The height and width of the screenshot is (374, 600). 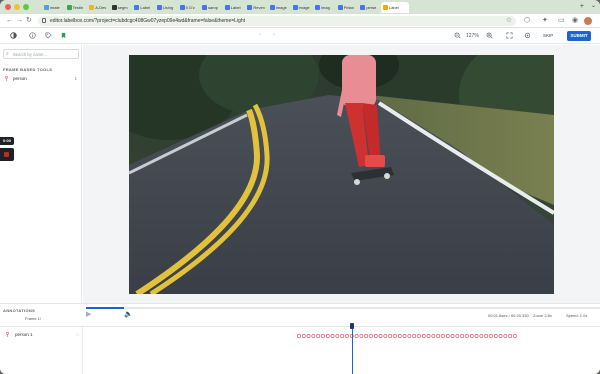 What do you see at coordinates (42, 335) in the screenshot?
I see `track-person-1: person 1 ◌` at bounding box center [42, 335].